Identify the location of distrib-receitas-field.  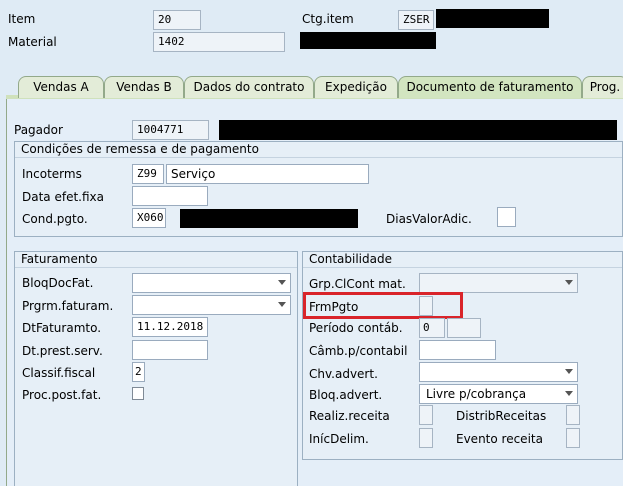
(573, 415).